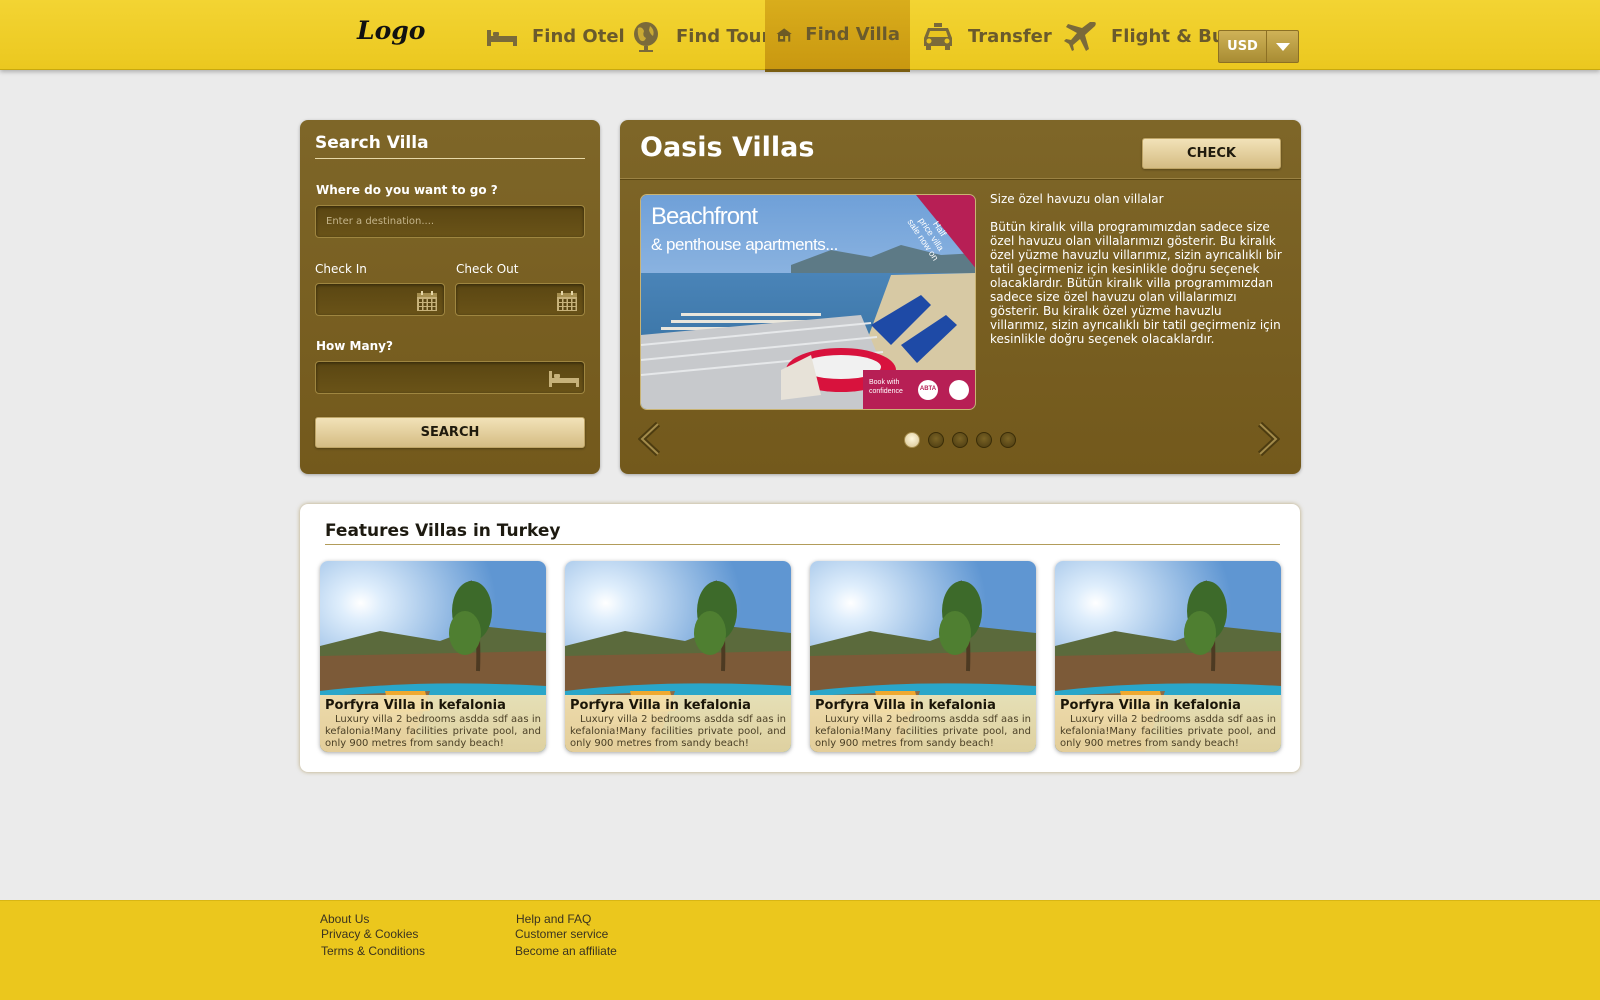  I want to click on nav-label: Flight & Bus, so click(1173, 36).